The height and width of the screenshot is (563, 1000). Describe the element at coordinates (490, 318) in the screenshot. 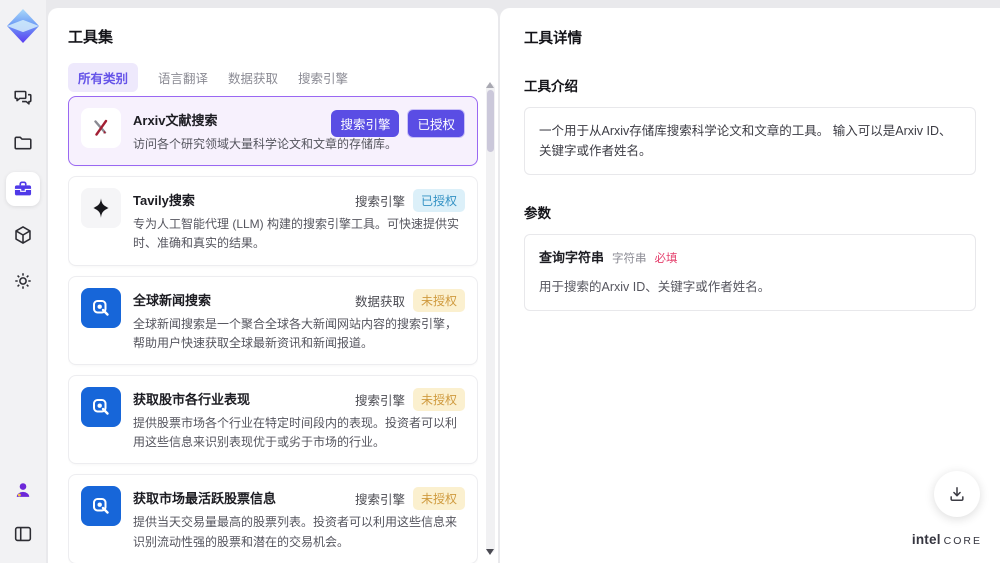

I see `list-scrollbar` at that location.